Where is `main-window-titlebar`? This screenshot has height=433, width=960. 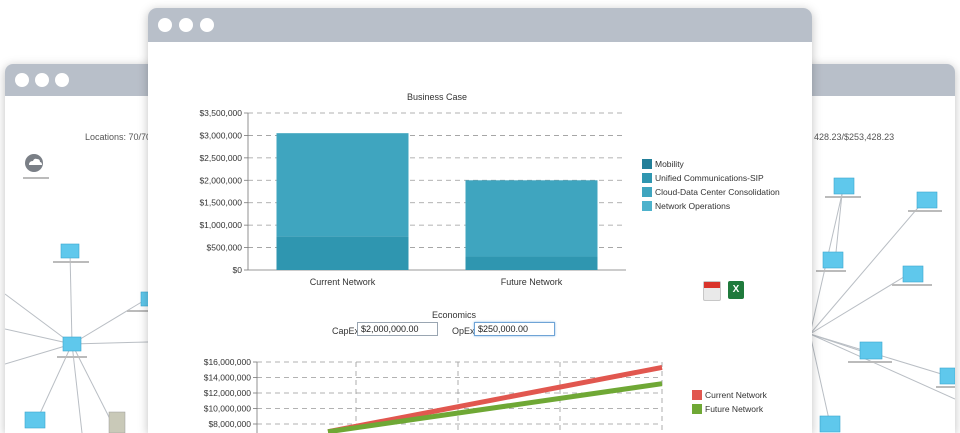
main-window-titlebar is located at coordinates (480, 25).